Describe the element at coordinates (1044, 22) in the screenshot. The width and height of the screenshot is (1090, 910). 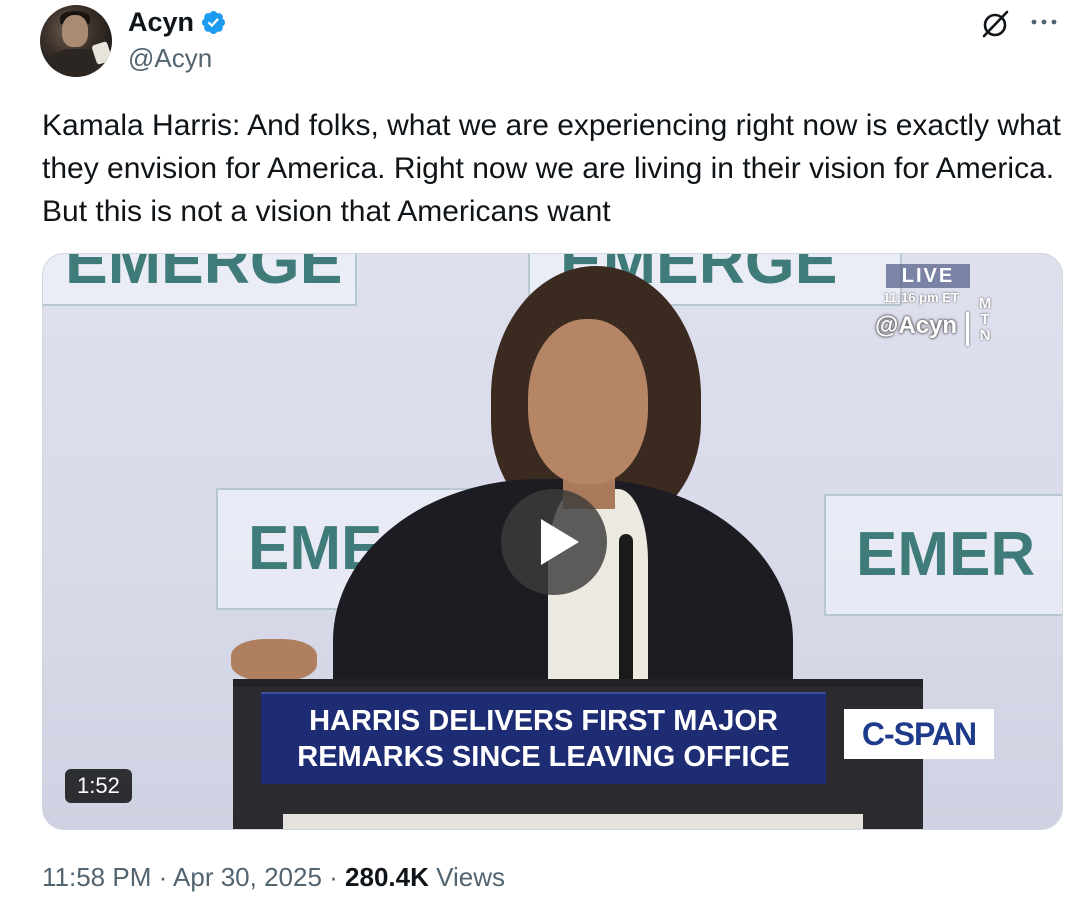
I see `more-options-icon` at that location.